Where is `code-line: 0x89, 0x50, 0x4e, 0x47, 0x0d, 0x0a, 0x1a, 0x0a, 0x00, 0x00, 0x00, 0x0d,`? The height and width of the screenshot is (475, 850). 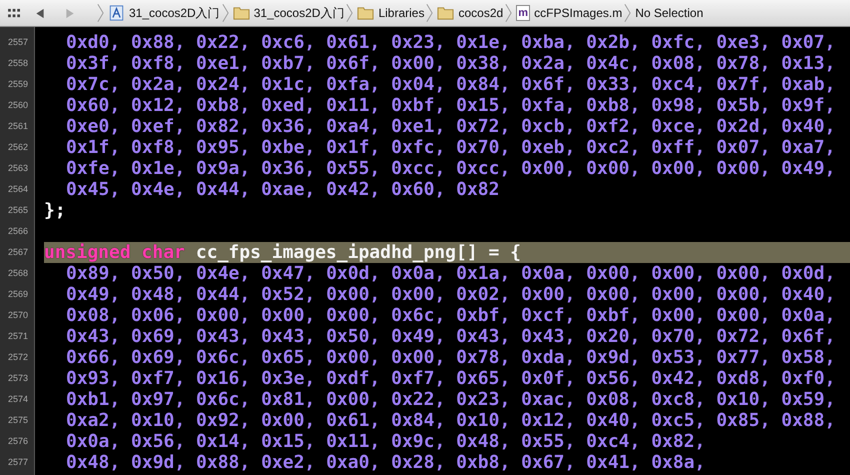 code-line: 0x89, 0x50, 0x4e, 0x47, 0x0d, 0x0a, 0x1a, 0x0a, 0x00, 0x00, 0x00, 0x0d, is located at coordinates (450, 273).